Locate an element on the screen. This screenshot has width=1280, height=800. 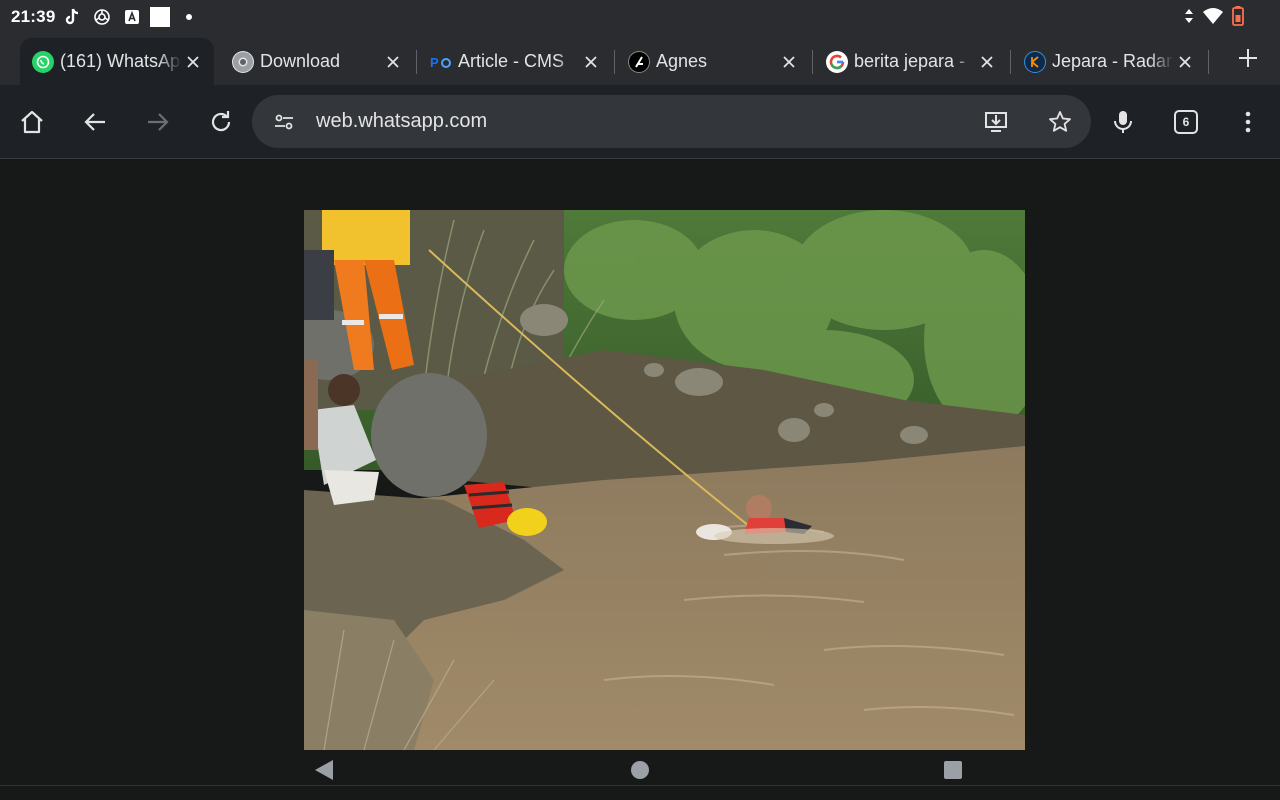
install-app-icon is located at coordinates (996, 122).